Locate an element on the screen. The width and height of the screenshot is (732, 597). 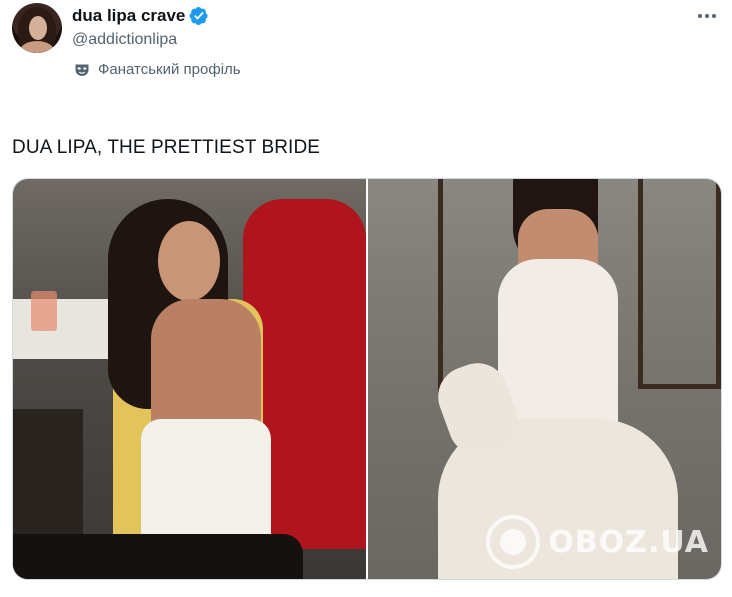
profile-label: Фанатський профіль is located at coordinates (157, 69).